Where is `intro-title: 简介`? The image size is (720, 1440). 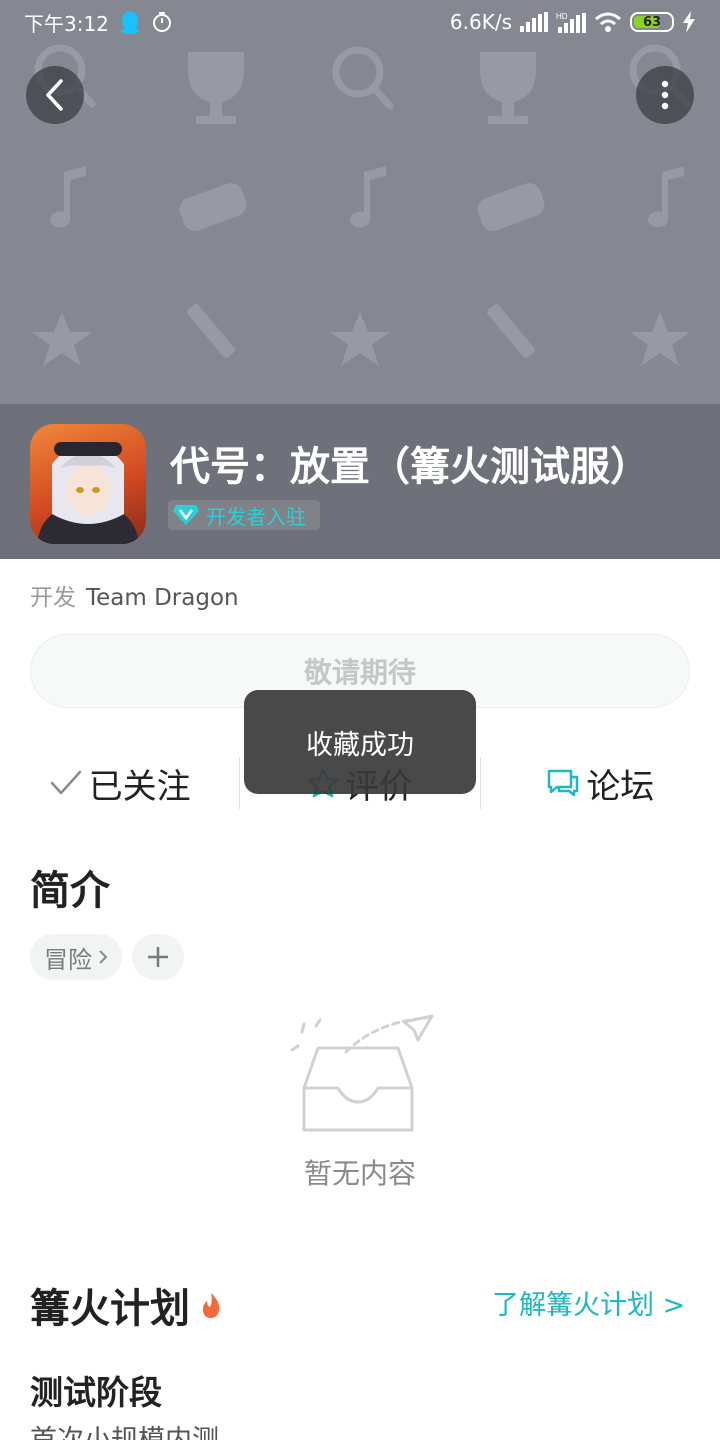
intro-title: 简介 is located at coordinates (70, 891).